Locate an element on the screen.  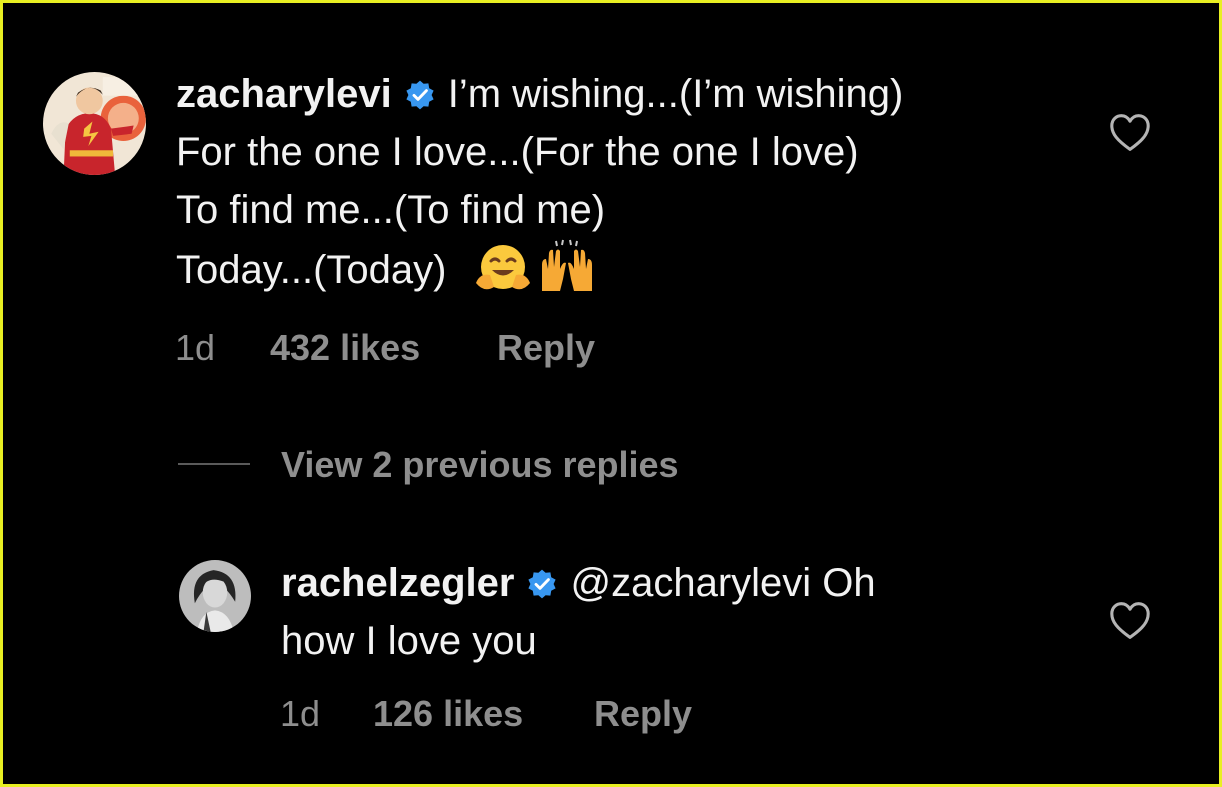
comment-text-line: To find me...(To find me) is located at coordinates (391, 210).